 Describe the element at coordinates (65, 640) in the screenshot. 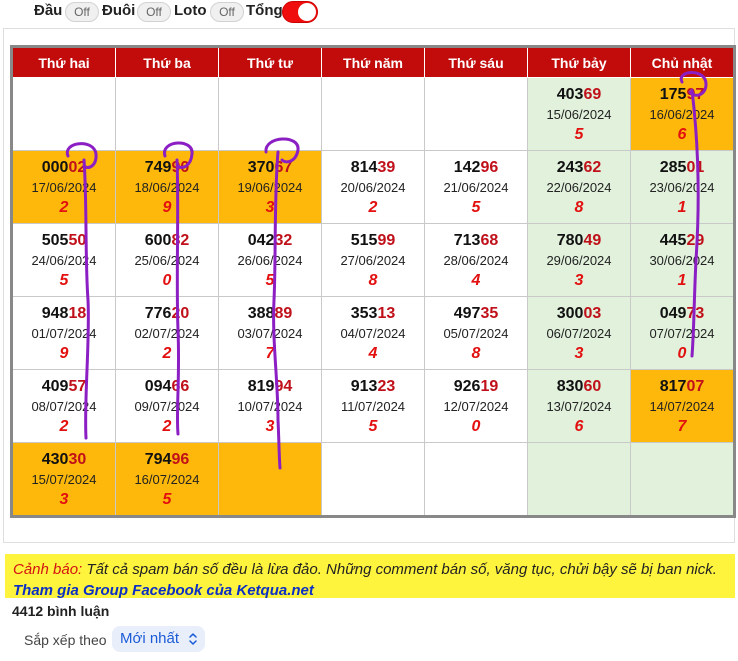

I see `sort-label: Sắp xếp theo` at that location.